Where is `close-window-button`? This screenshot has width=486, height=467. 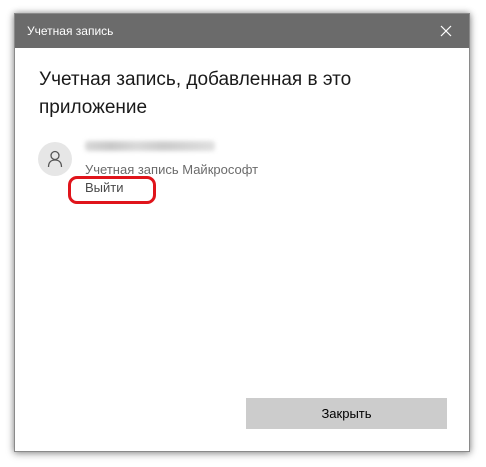 close-window-button is located at coordinates (446, 31).